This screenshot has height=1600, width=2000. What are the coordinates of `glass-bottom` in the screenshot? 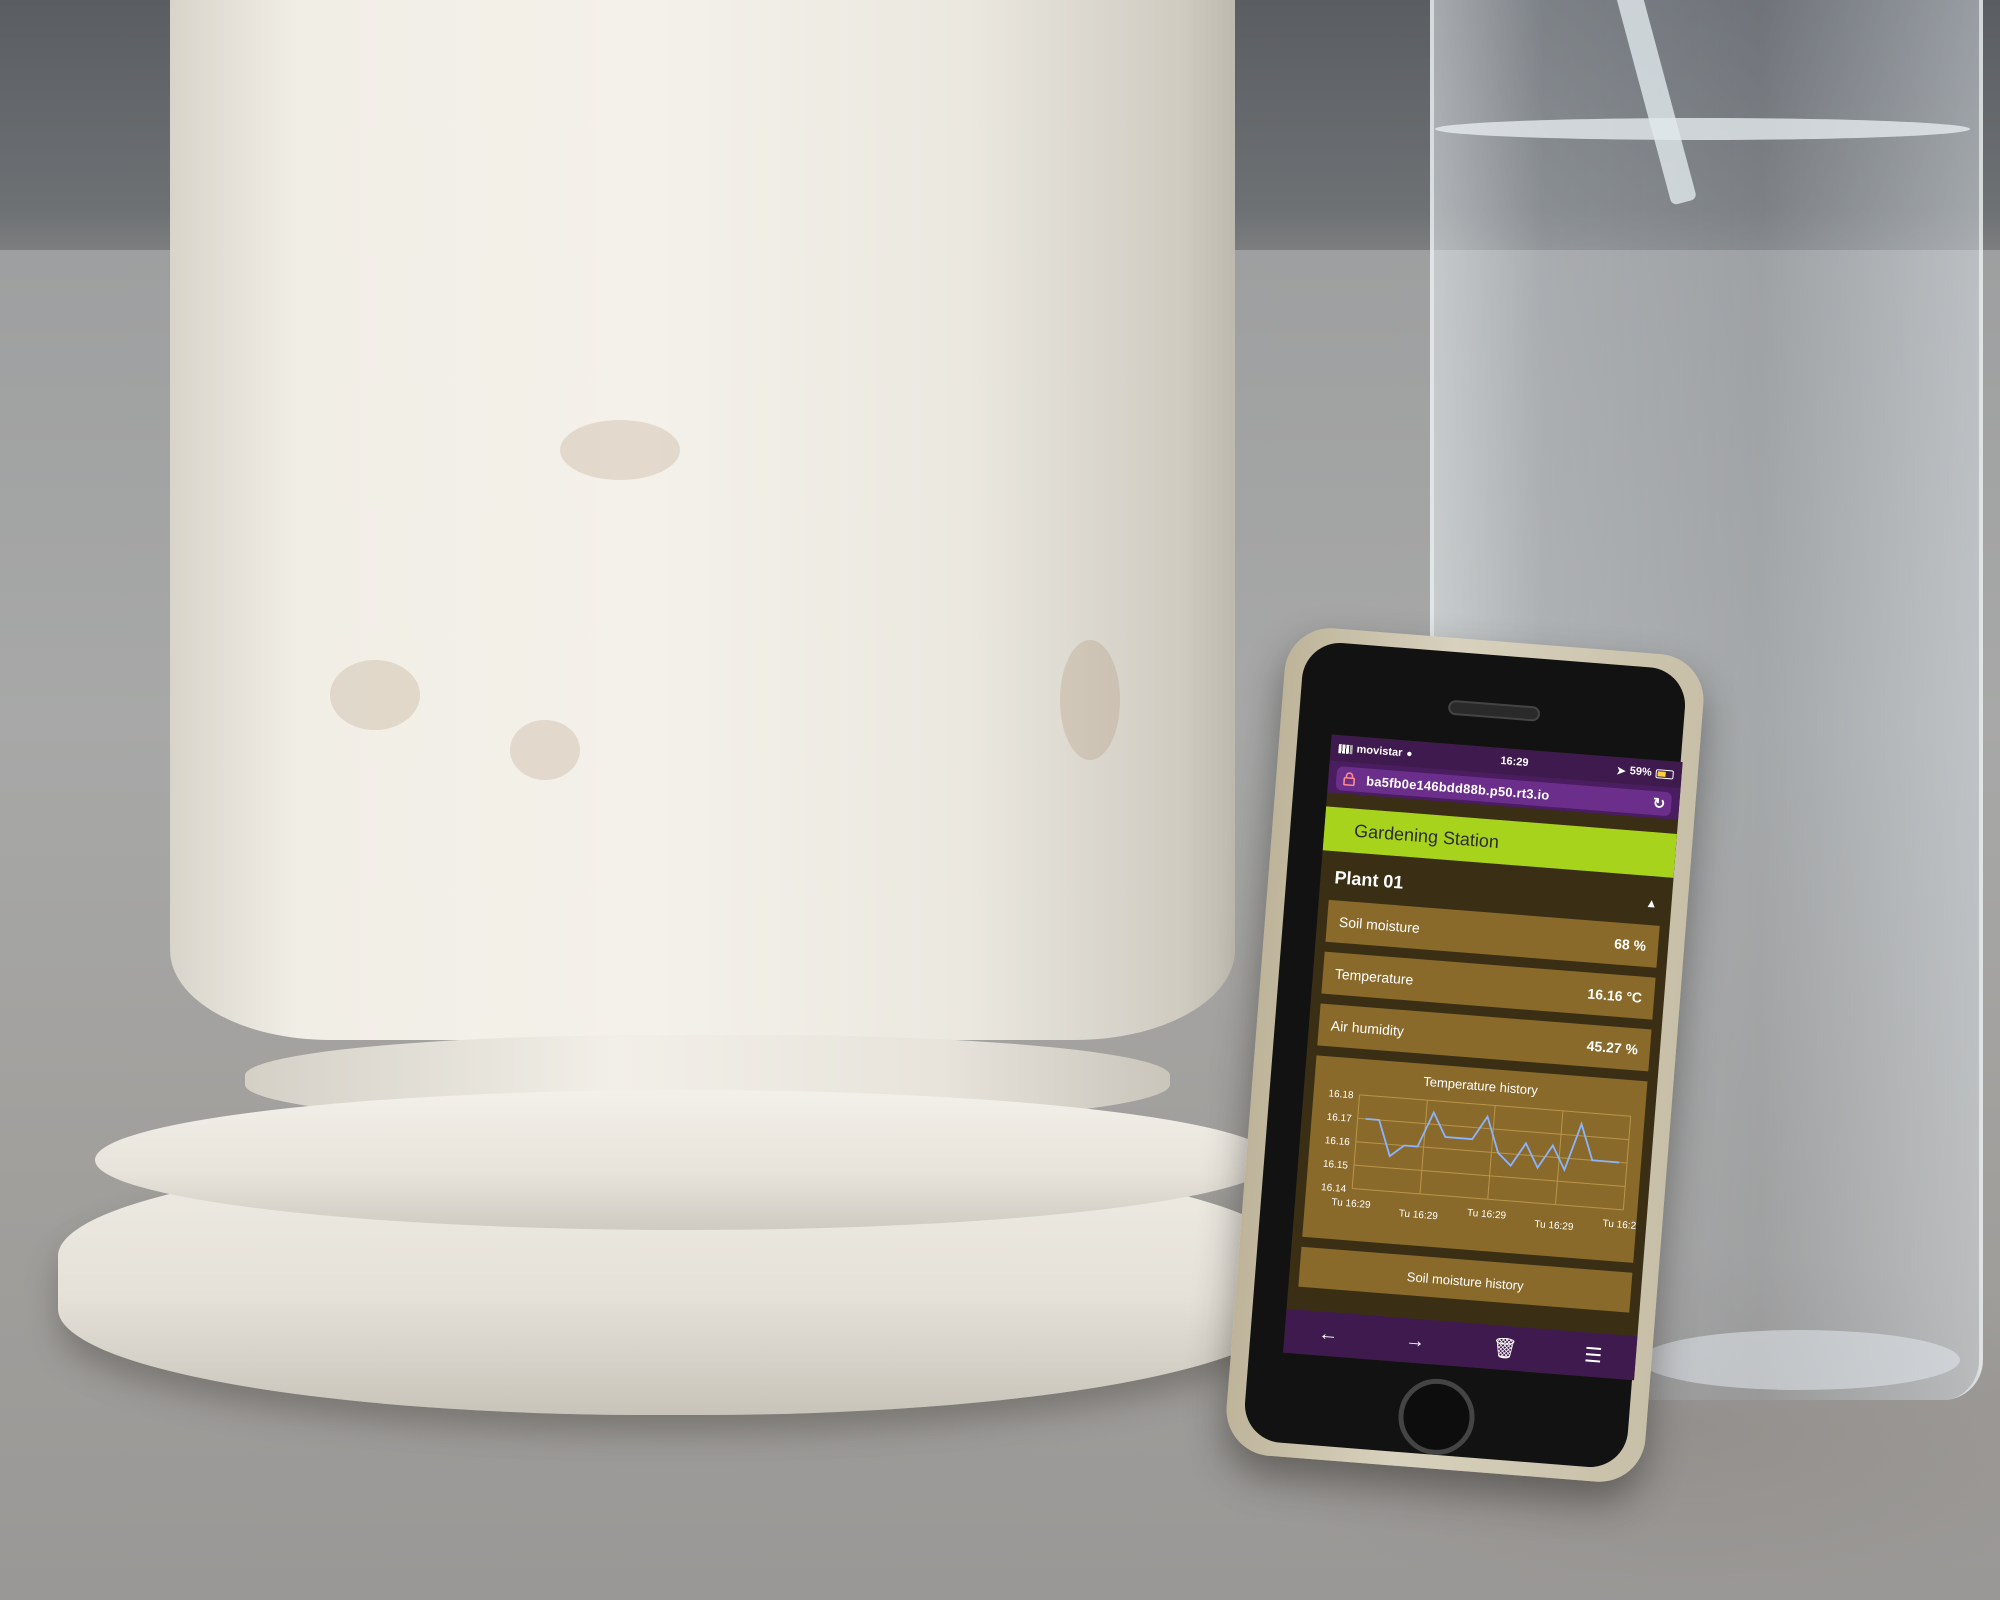 It's located at (1800, 1360).